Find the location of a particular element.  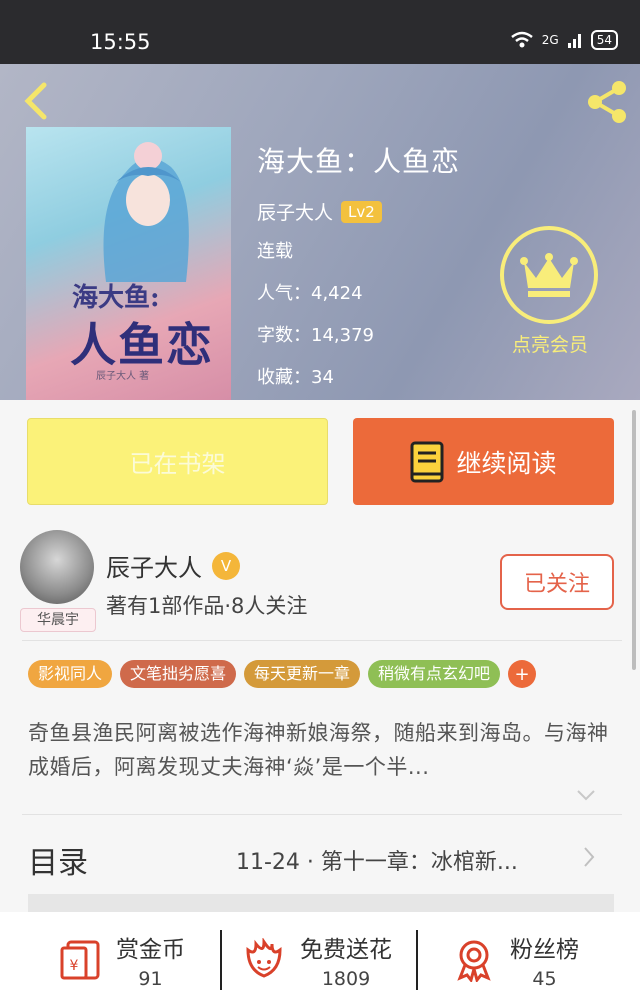

crown-icon is located at coordinates (549, 275).